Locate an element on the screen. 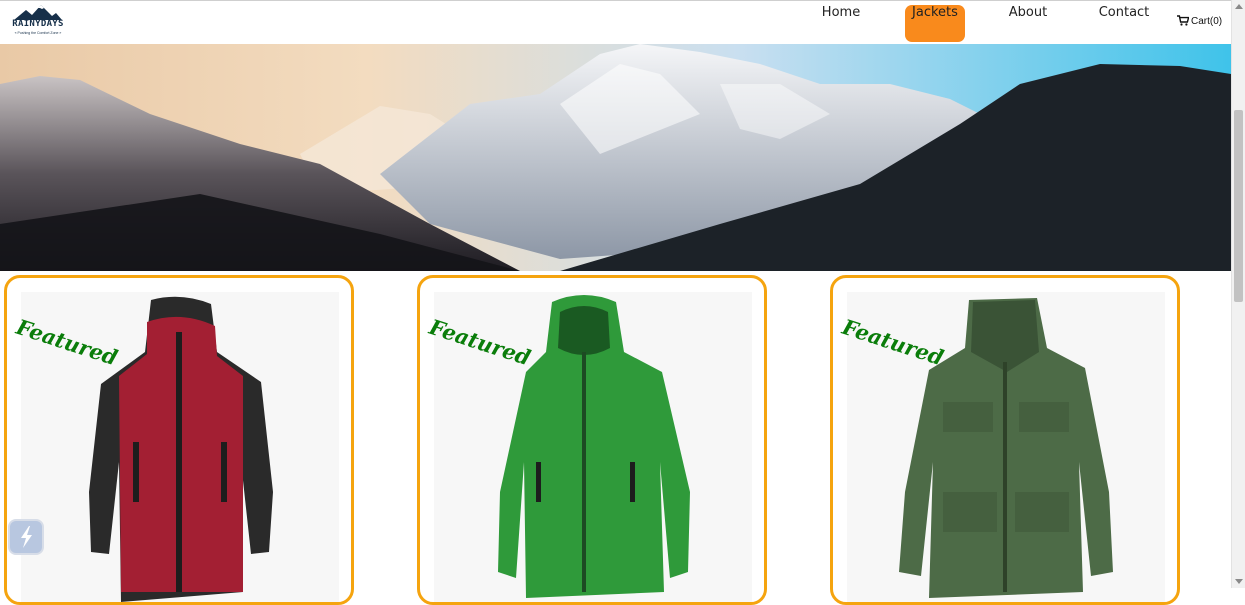 This screenshot has height=605, width=1245. scroll-up-arrow-icon is located at coordinates (1239, 6).